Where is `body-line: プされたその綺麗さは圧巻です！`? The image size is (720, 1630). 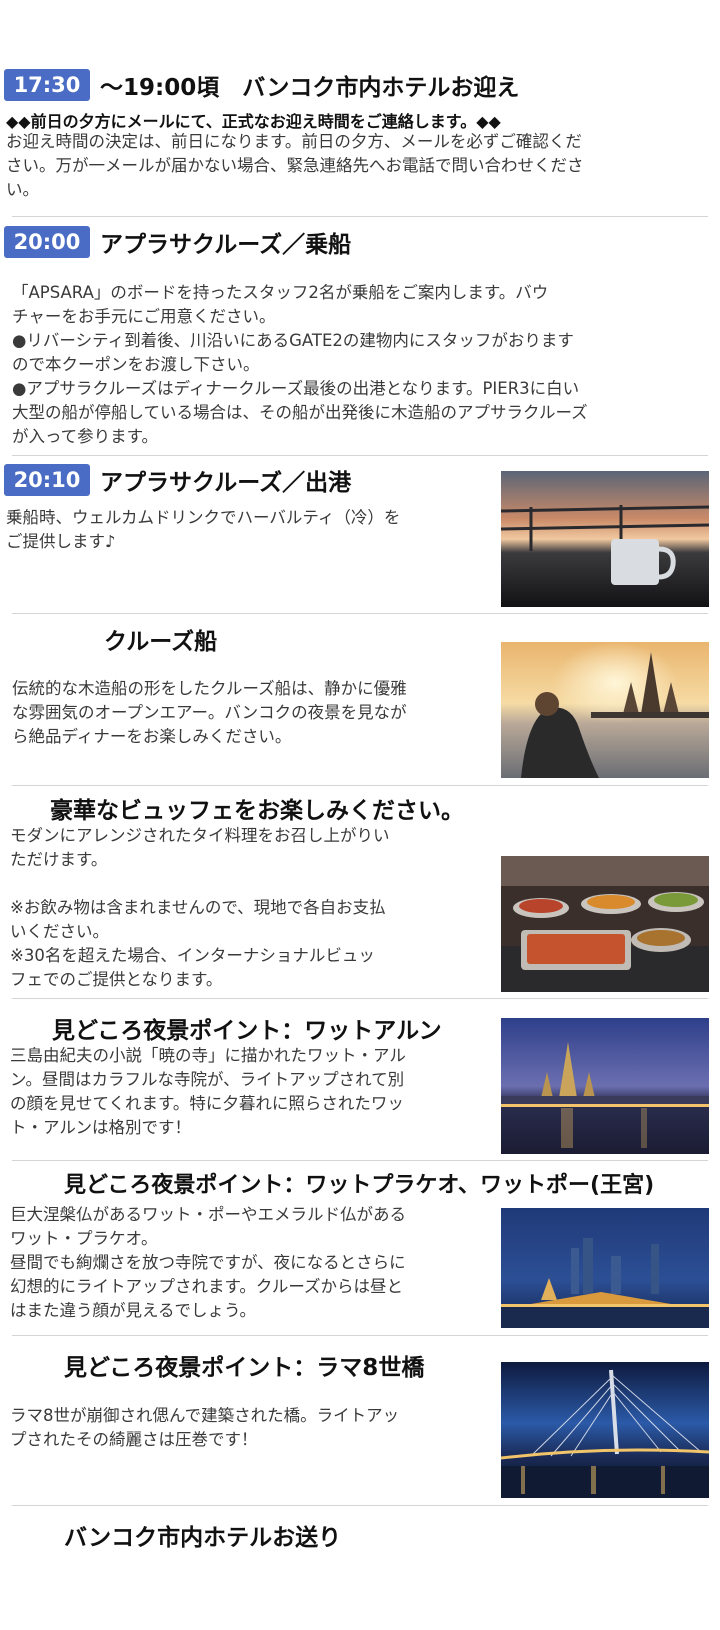 body-line: プされたその綺麗さは圧巻です！ is located at coordinates (134, 1439).